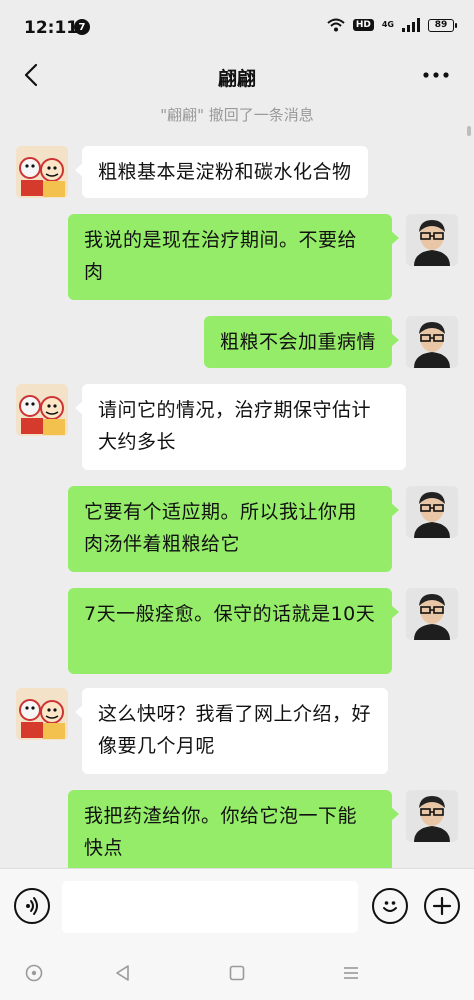  Describe the element at coordinates (233, 529) in the screenshot. I see `message-bubble: 它要有个适应期。所以我让你用肉汤伴着粗粮给它` at that location.